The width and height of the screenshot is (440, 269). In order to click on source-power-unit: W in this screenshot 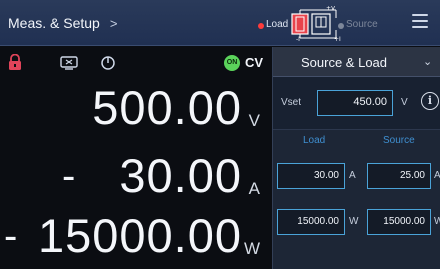, I will do `click(437, 221)`.